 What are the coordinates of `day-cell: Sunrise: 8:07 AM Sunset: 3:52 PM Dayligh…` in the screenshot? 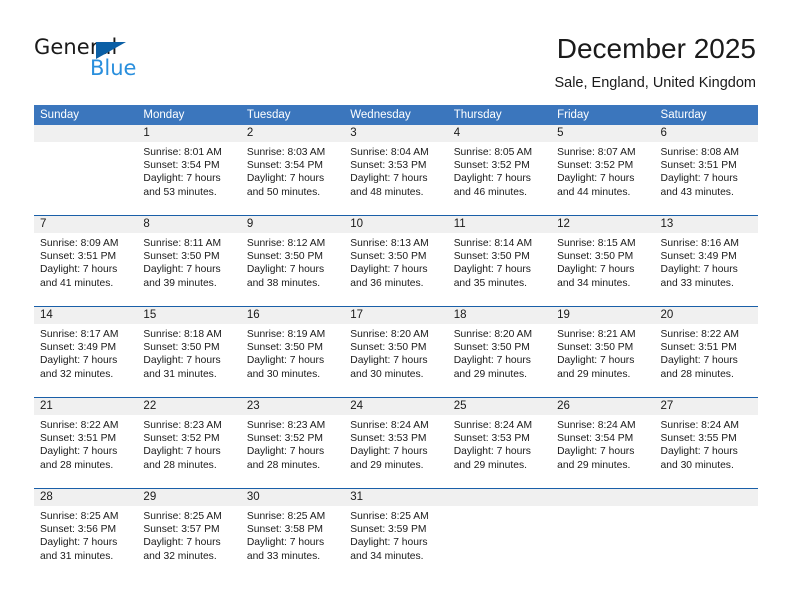 It's located at (602, 178).